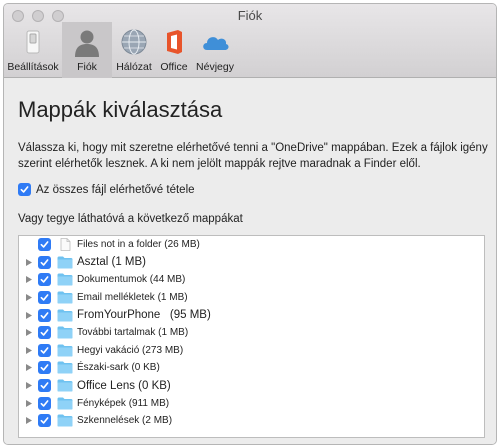  Describe the element at coordinates (132, 298) in the screenshot. I see `folder-name: Email mellékletek (1 MB)` at that location.